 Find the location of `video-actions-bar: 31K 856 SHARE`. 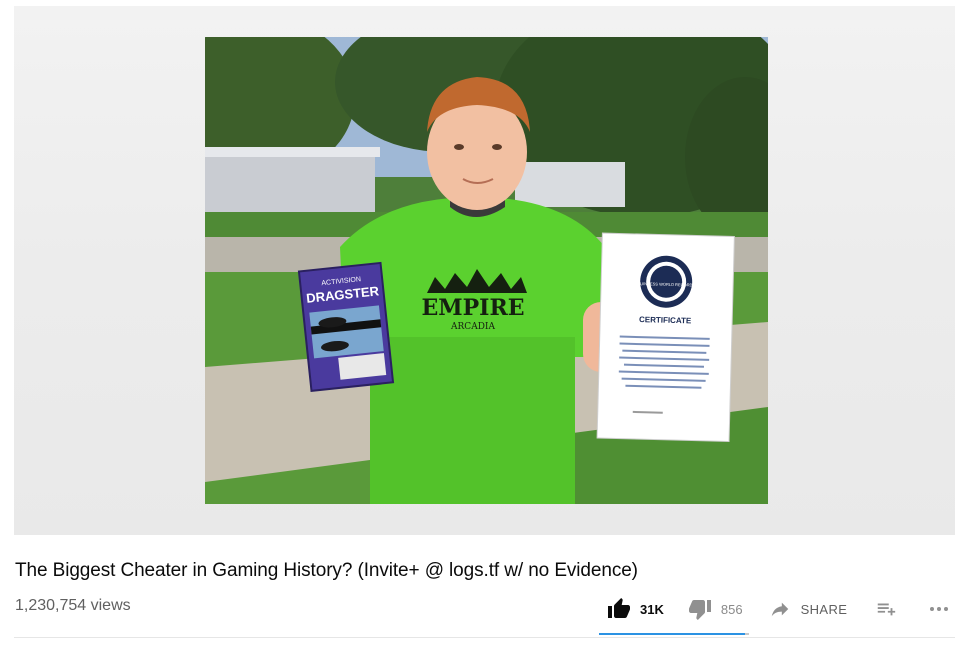

video-actions-bar: 31K 856 SHARE is located at coordinates (775, 609).